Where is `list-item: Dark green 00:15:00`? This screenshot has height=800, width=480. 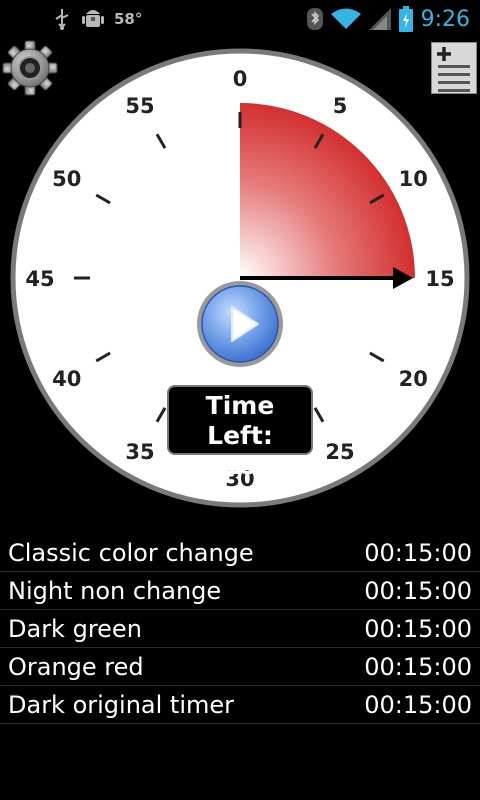
list-item: Dark green 00:15:00 is located at coordinates (240, 629).